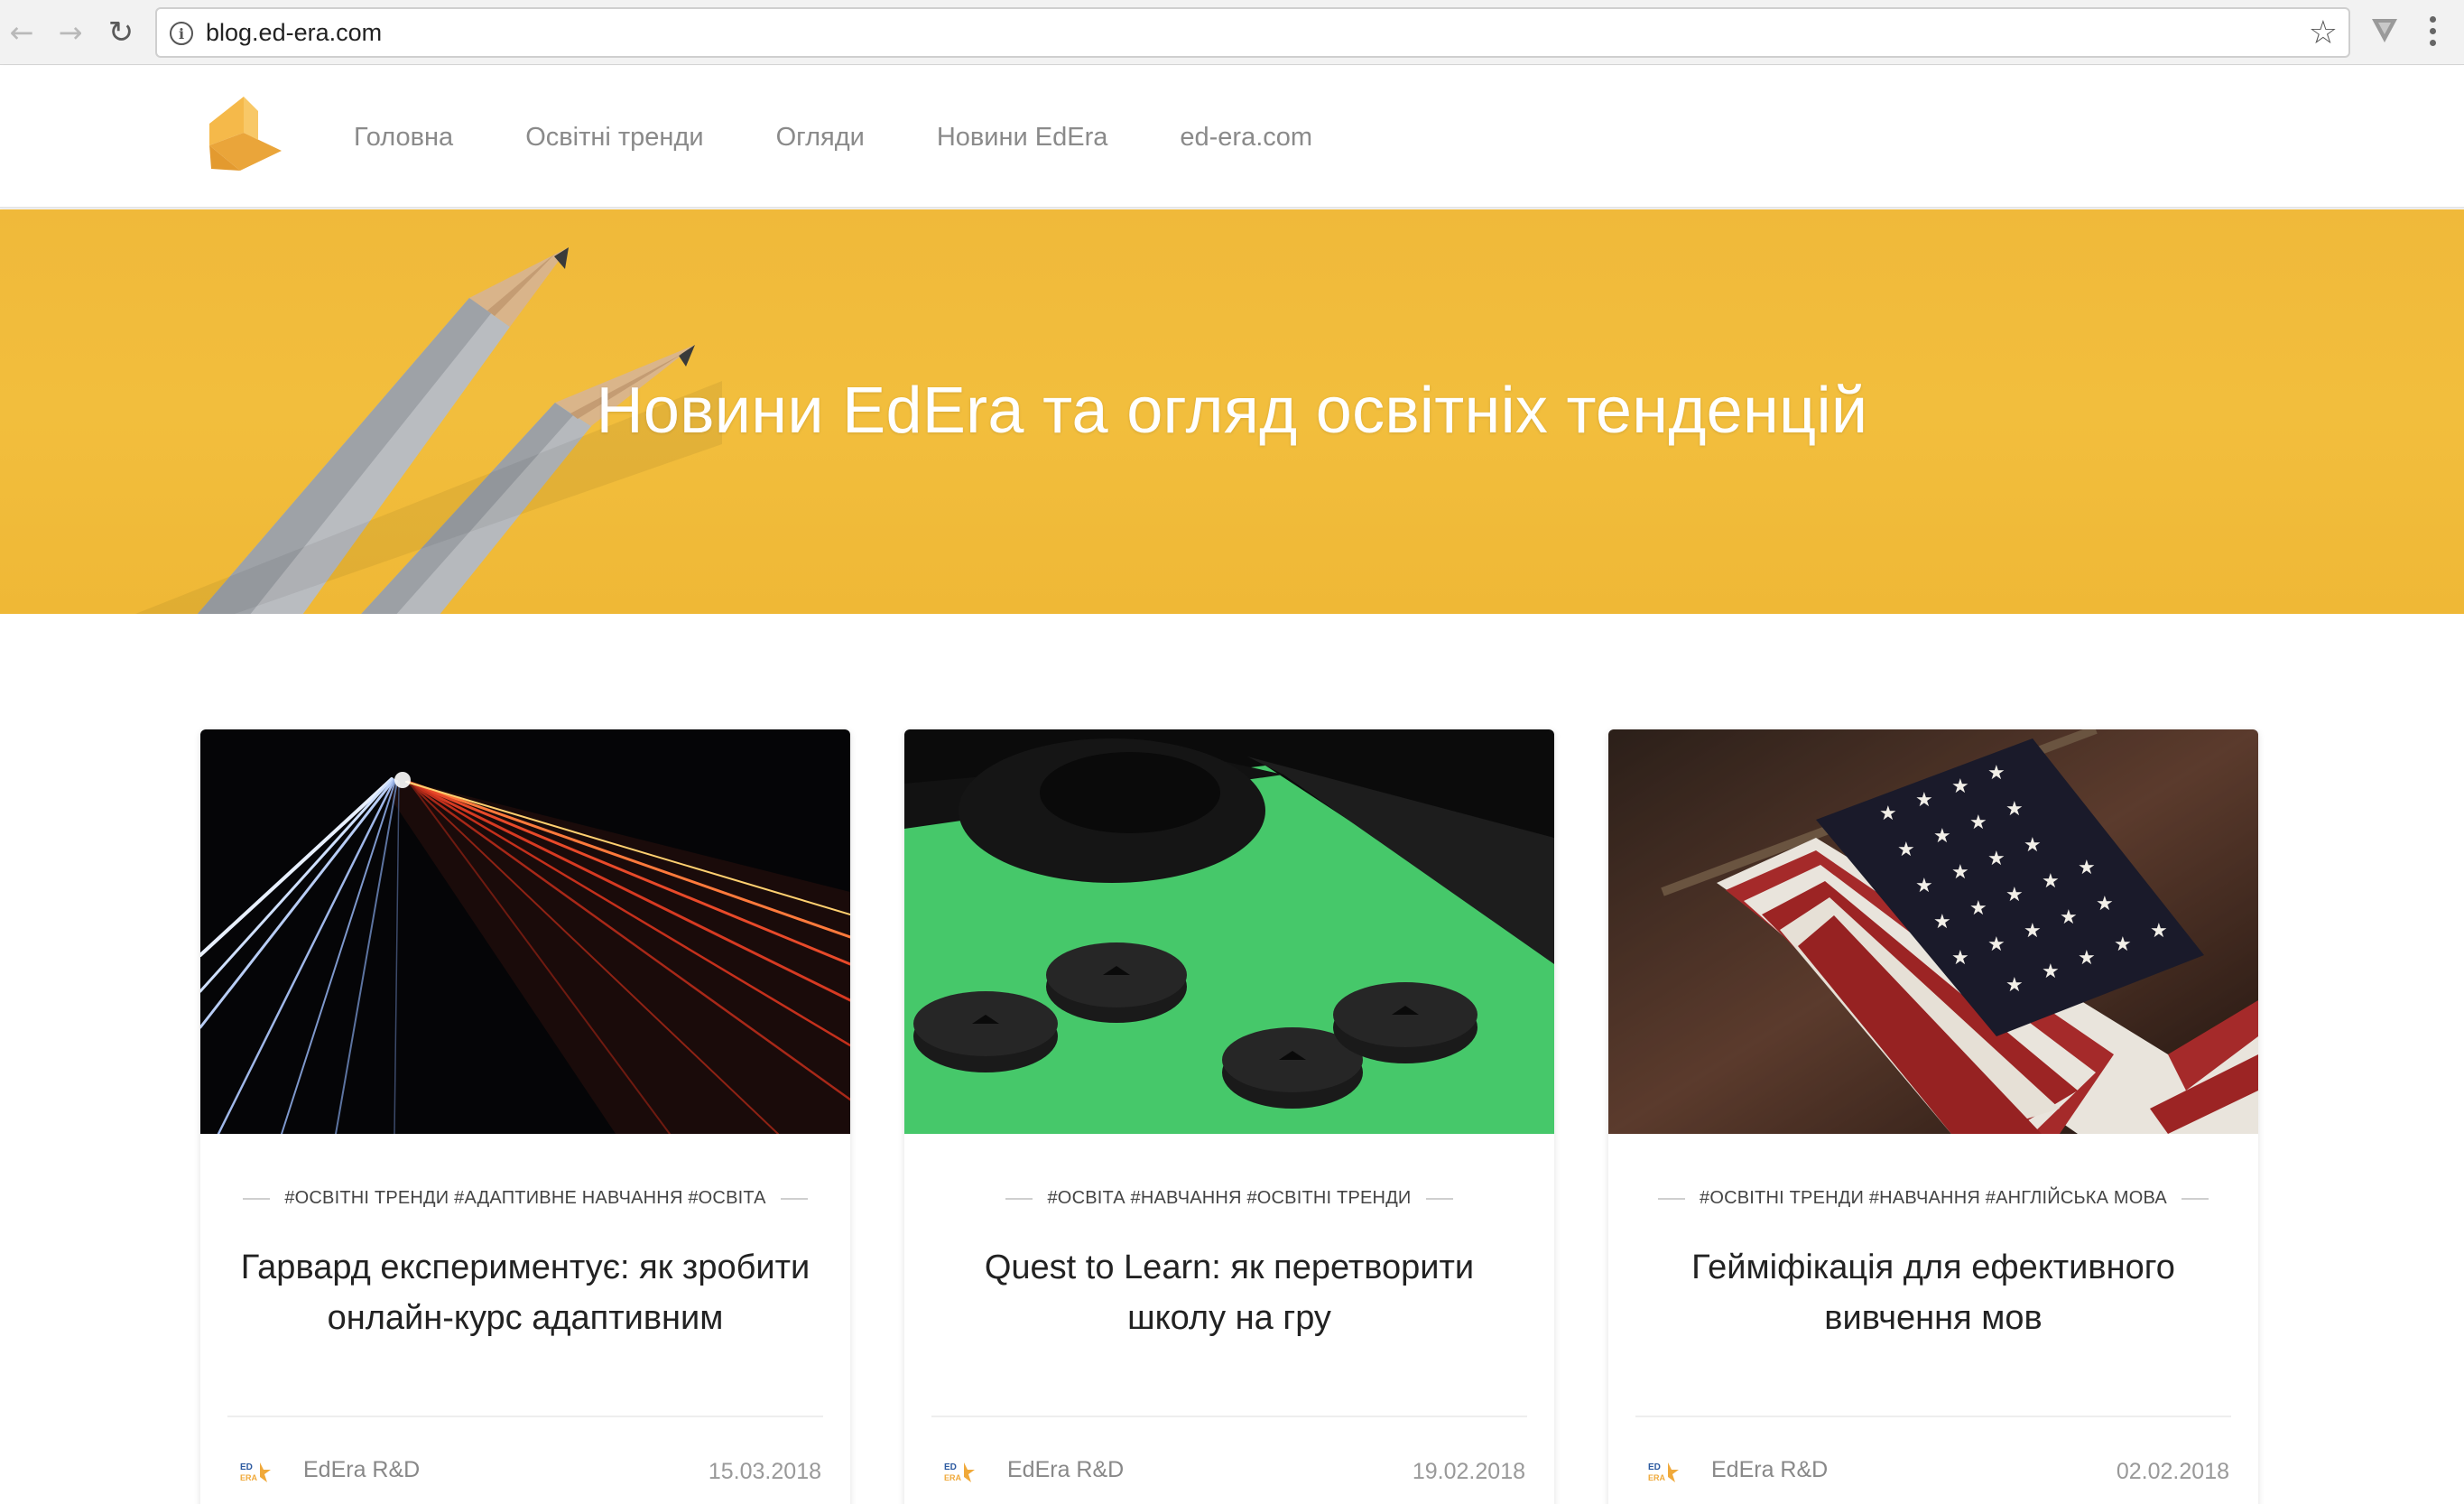 Image resolution: width=2464 pixels, height=1504 pixels. Describe the element at coordinates (1252, 32) in the screenshot. I see `address-bar: i blog.ed-era.com ☆` at that location.